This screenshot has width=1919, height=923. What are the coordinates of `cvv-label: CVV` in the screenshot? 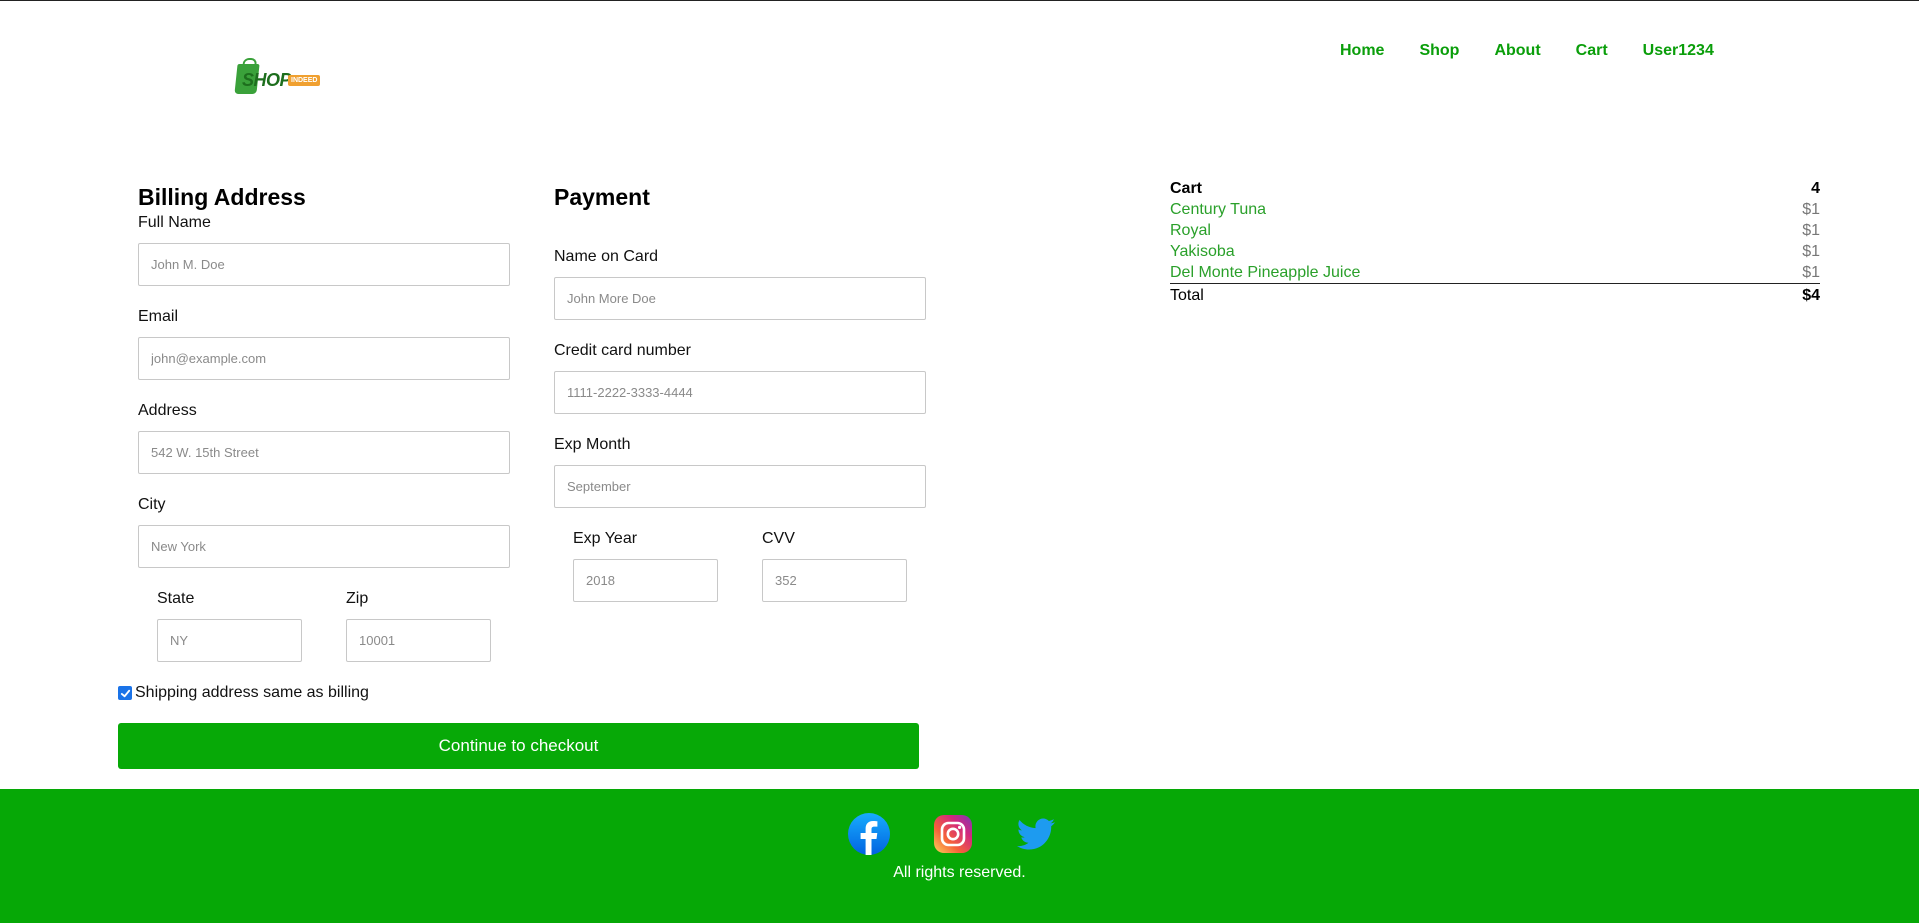 It's located at (778, 538).